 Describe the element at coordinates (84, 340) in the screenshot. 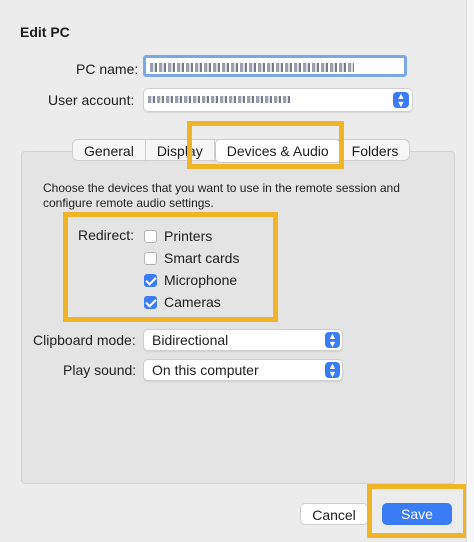

I see `clipboard-mode-label: Clipboard mode:` at that location.